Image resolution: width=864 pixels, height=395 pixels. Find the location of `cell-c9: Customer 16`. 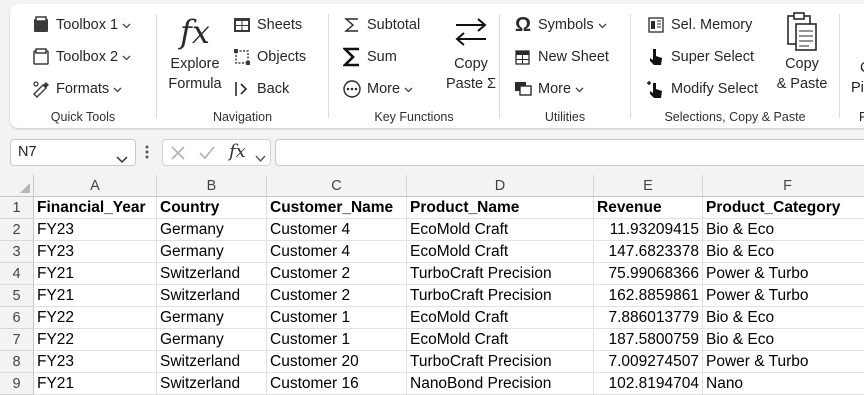

cell-c9: Customer 16 is located at coordinates (337, 384).